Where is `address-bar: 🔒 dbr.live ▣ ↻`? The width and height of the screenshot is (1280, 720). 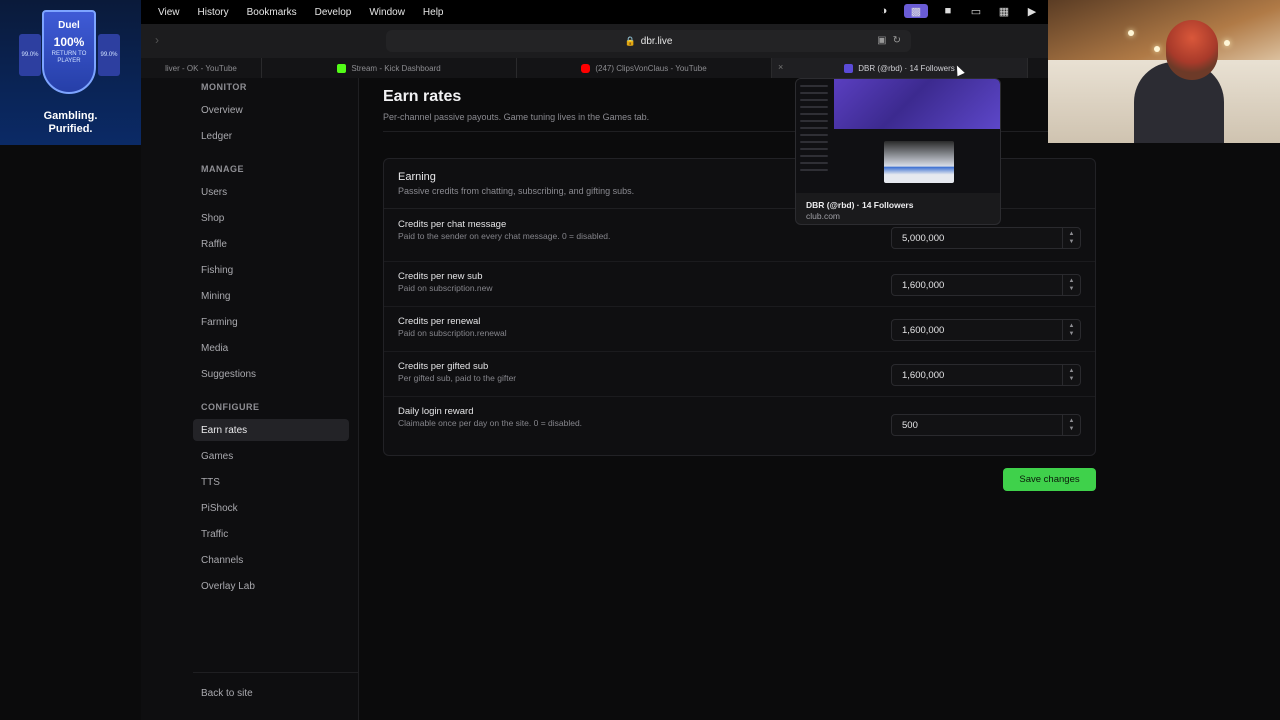 address-bar: 🔒 dbr.live ▣ ↻ is located at coordinates (648, 41).